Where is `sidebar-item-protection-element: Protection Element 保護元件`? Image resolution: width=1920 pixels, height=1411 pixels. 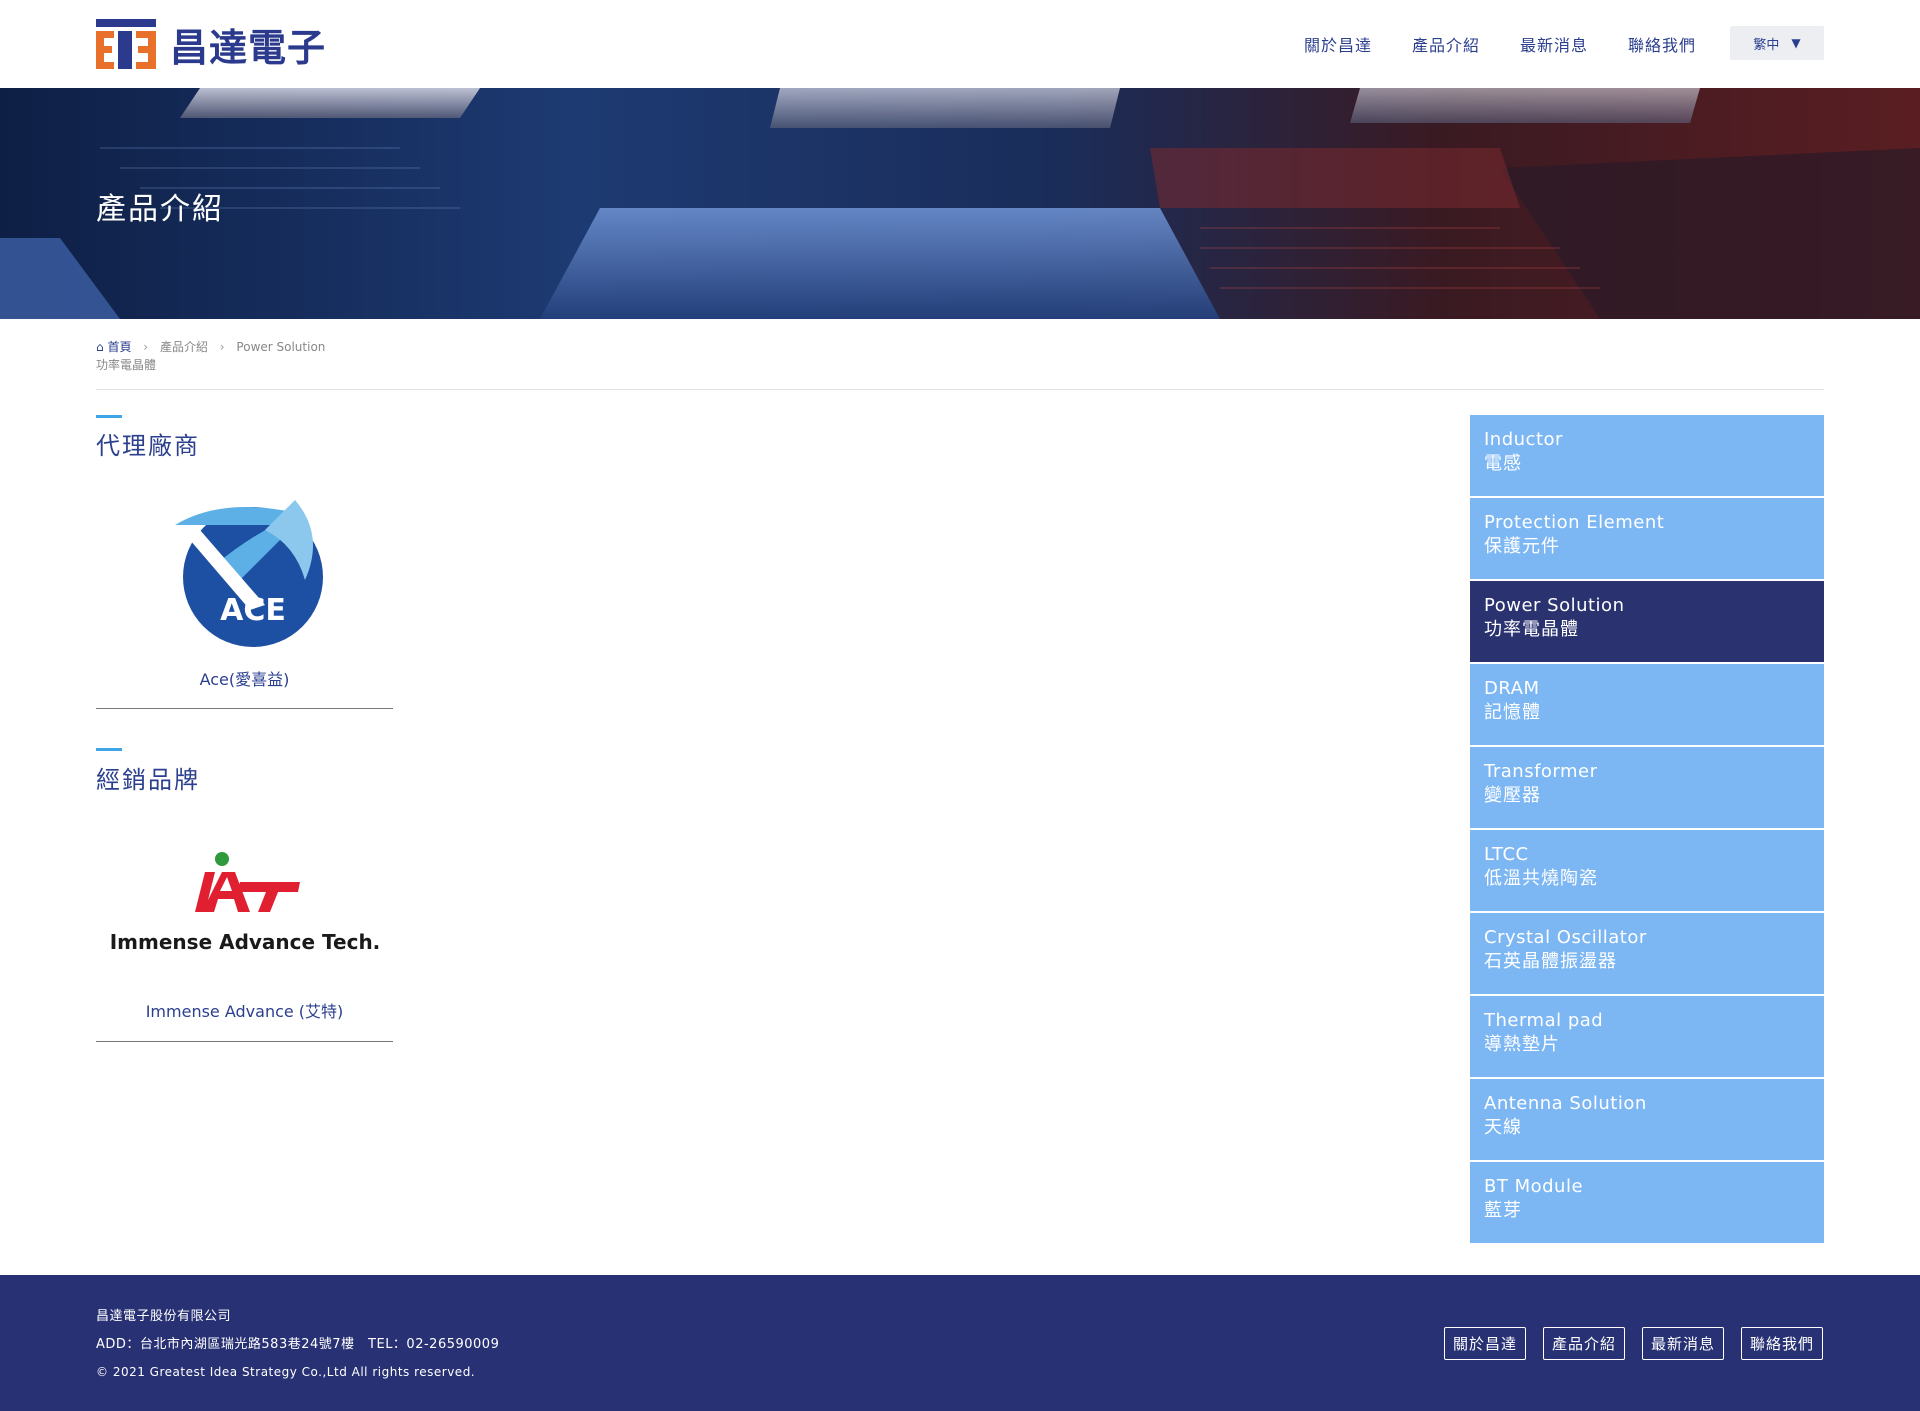
sidebar-item-protection-element: Protection Element 保護元件 is located at coordinates (1647, 538).